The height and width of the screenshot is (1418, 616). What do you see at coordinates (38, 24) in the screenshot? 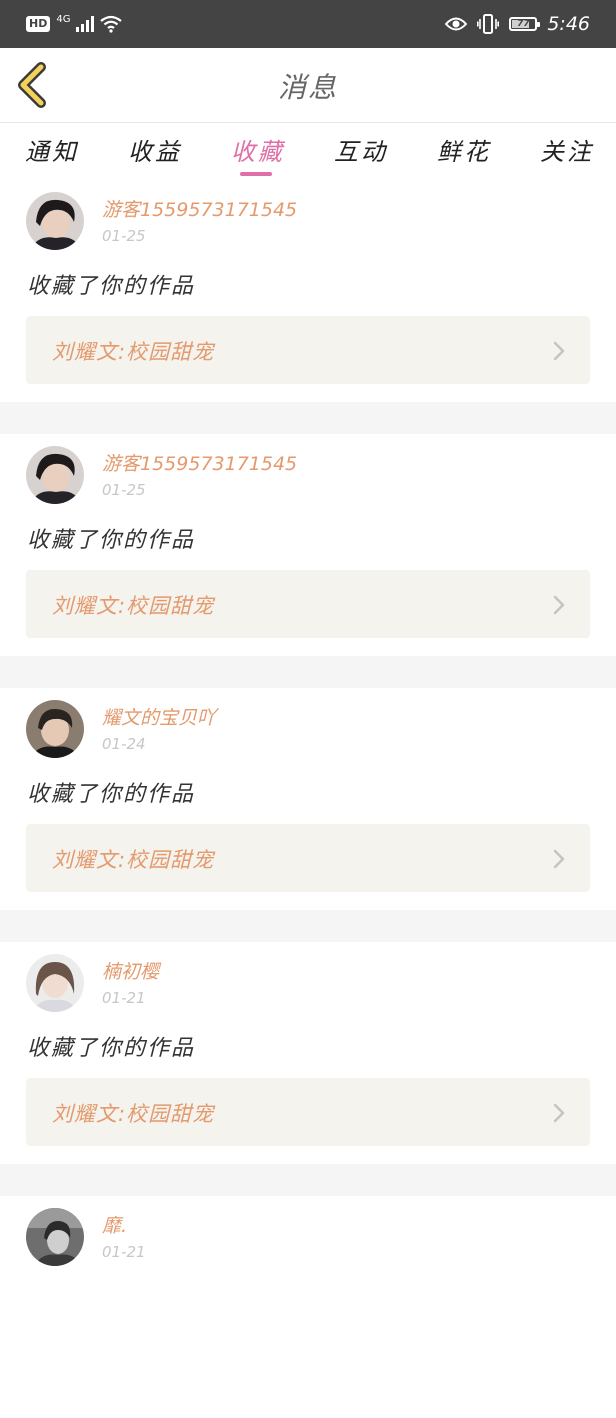
I see `hd-badge: HD` at bounding box center [38, 24].